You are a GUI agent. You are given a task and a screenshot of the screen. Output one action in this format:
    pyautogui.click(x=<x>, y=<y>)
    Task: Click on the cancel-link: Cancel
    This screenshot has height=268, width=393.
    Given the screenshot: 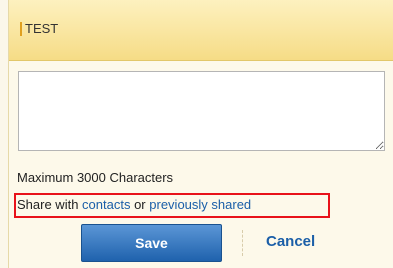 What is the action you would take?
    pyautogui.click(x=290, y=241)
    